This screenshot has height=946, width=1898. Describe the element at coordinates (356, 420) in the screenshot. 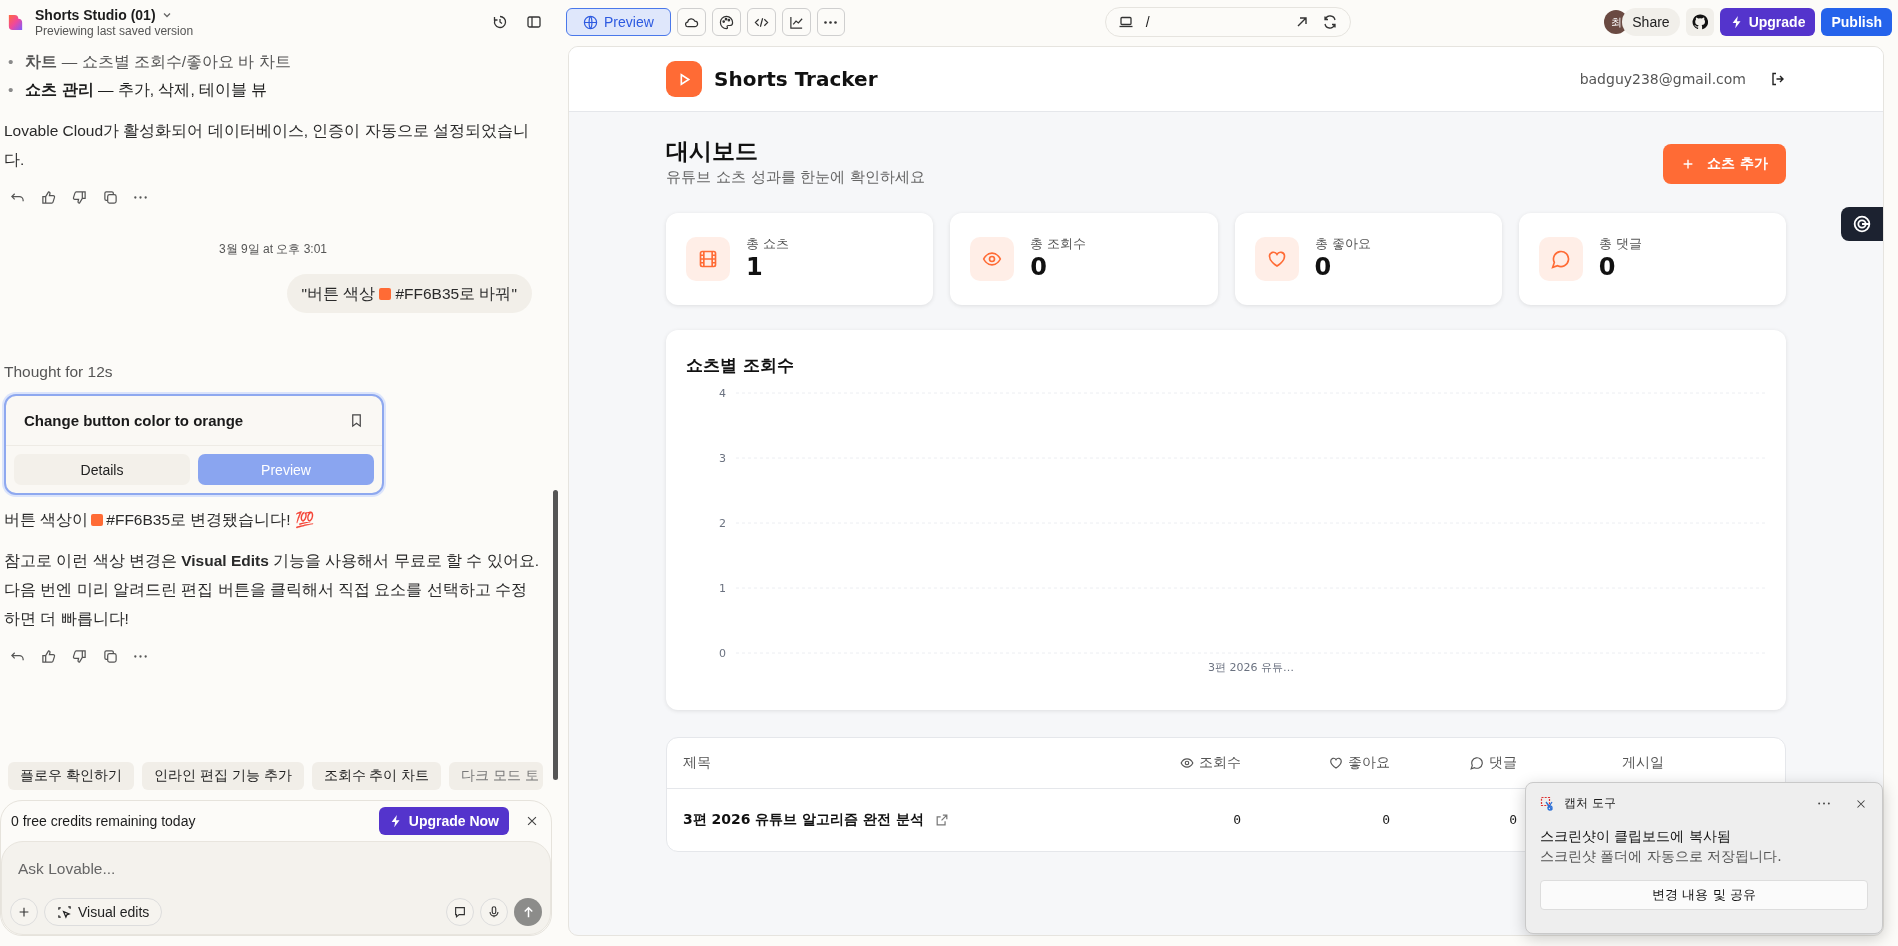

I see `bookmark-icon` at that location.